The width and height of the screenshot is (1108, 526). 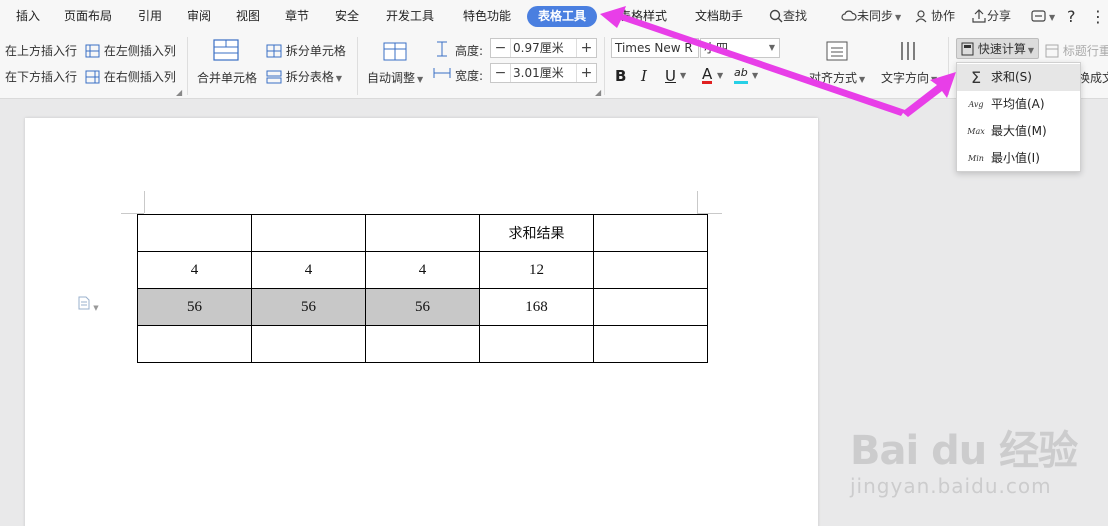 I want to click on split-cells-button: 拆分单元格, so click(x=306, y=50).